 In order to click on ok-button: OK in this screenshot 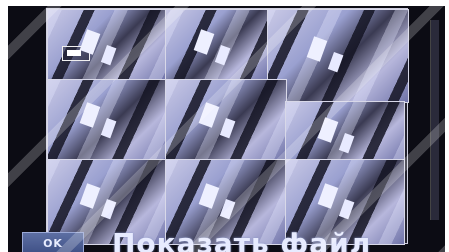, I will do `click(53, 242)`.